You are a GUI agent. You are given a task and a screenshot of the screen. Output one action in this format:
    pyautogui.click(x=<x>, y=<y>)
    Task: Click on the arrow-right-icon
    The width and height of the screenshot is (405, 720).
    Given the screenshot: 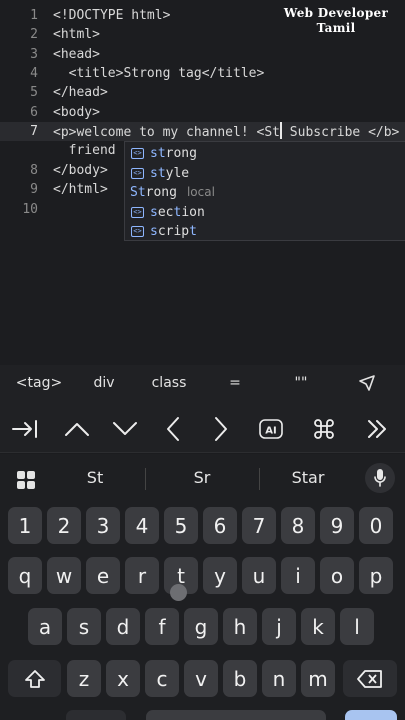 What is the action you would take?
    pyautogui.click(x=221, y=429)
    